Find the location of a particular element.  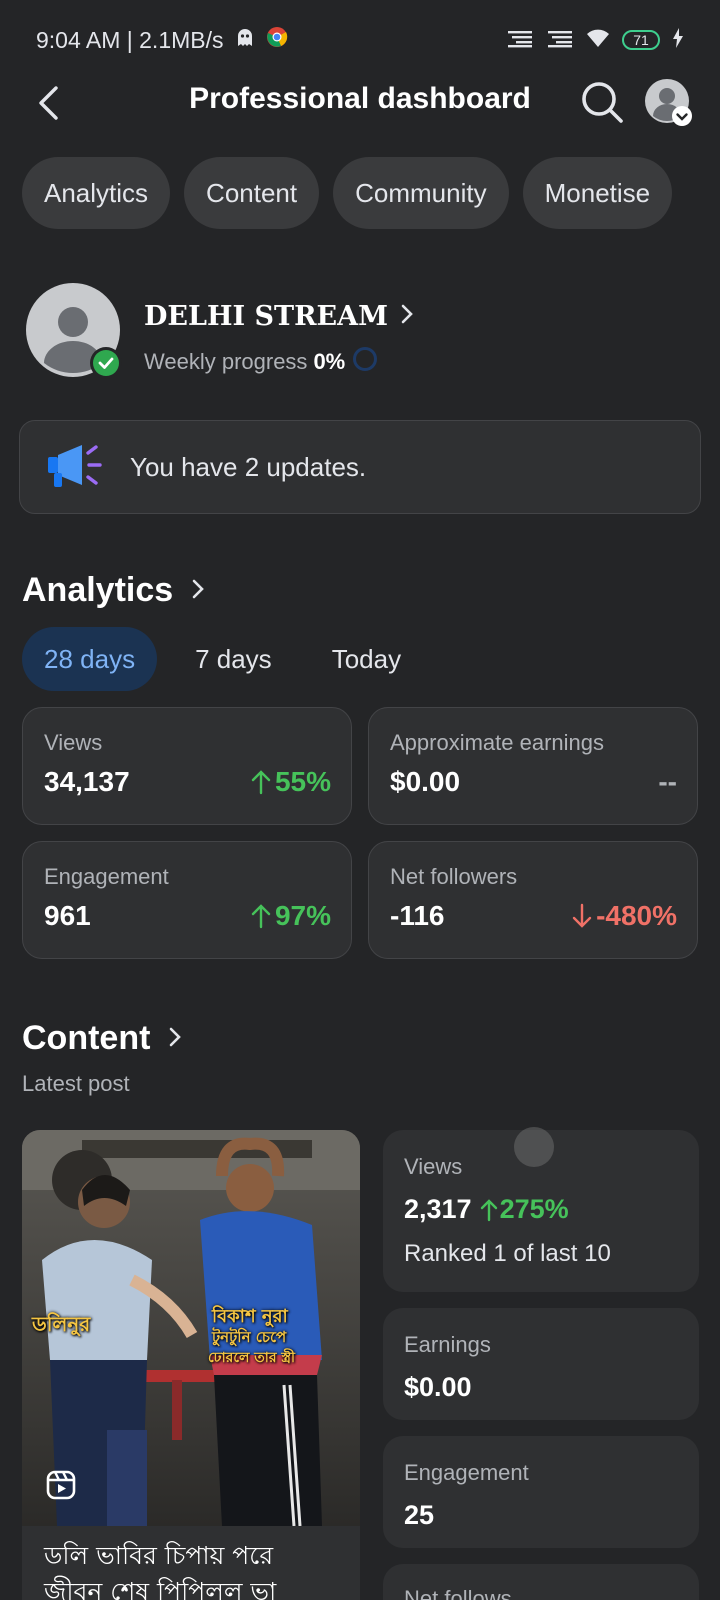

post-engagement-card: Engagement 25 is located at coordinates (541, 1492).